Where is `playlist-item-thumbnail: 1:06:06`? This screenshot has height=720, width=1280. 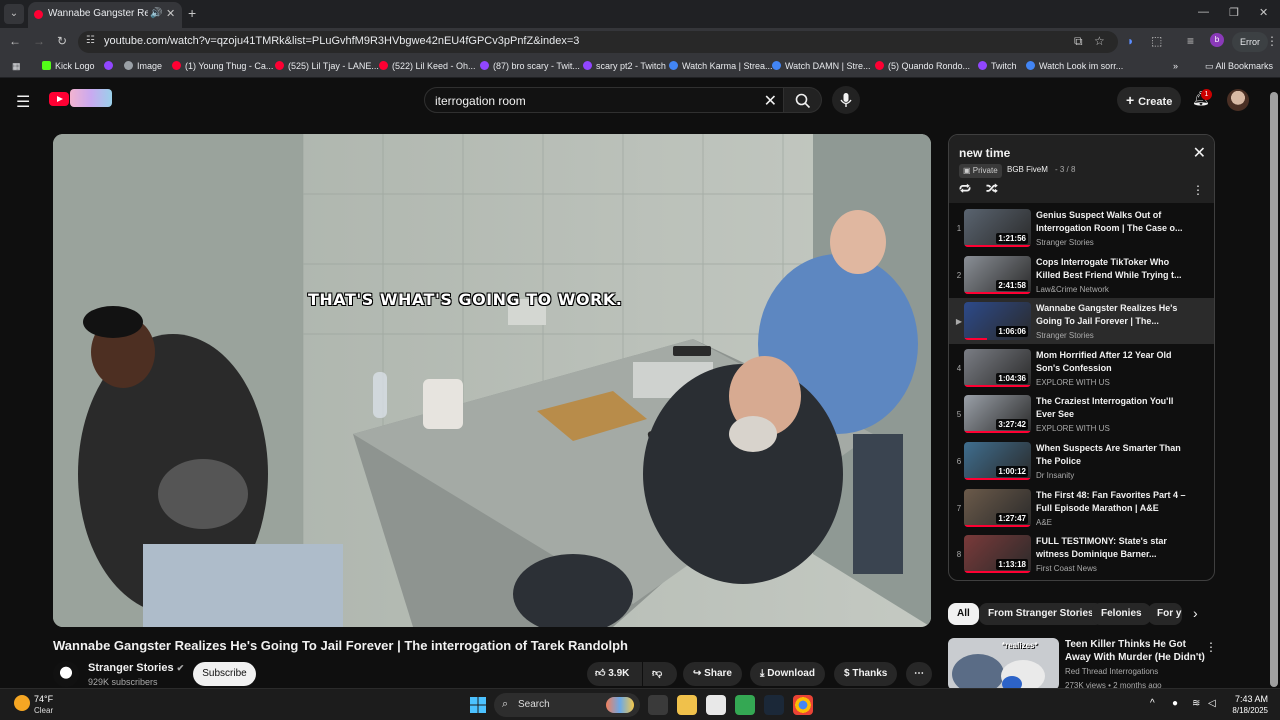 playlist-item-thumbnail: 1:06:06 is located at coordinates (997, 321).